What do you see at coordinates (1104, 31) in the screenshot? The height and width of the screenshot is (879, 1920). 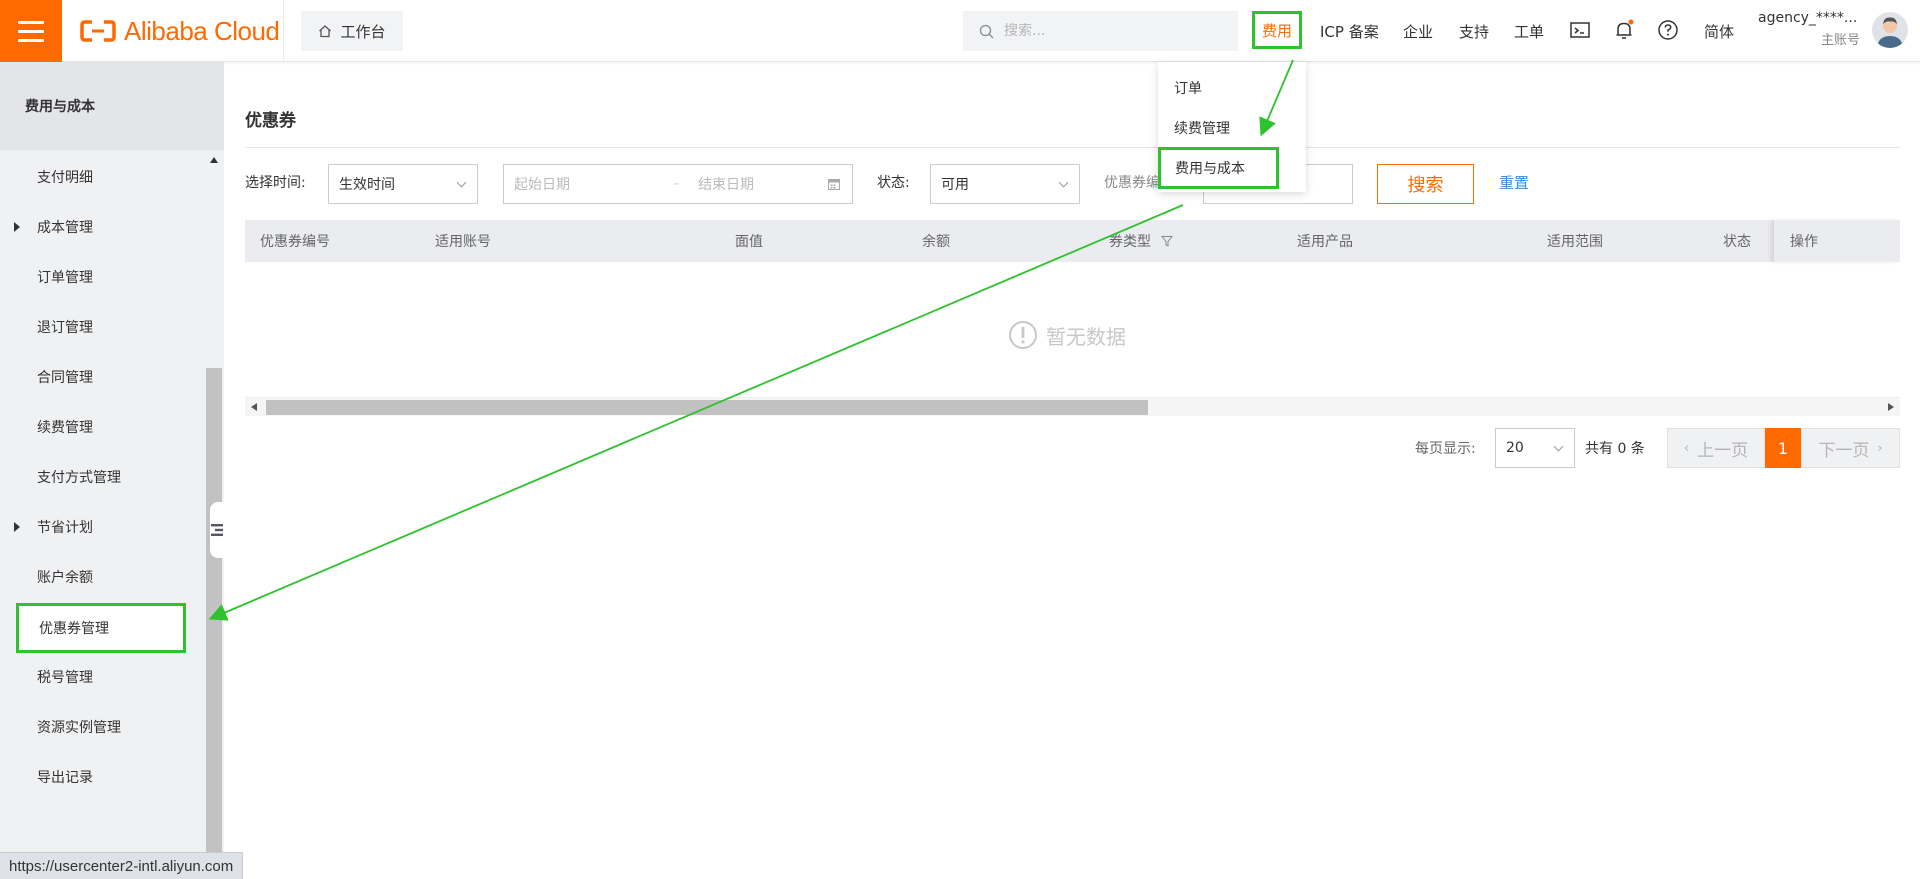 I see `search-input` at bounding box center [1104, 31].